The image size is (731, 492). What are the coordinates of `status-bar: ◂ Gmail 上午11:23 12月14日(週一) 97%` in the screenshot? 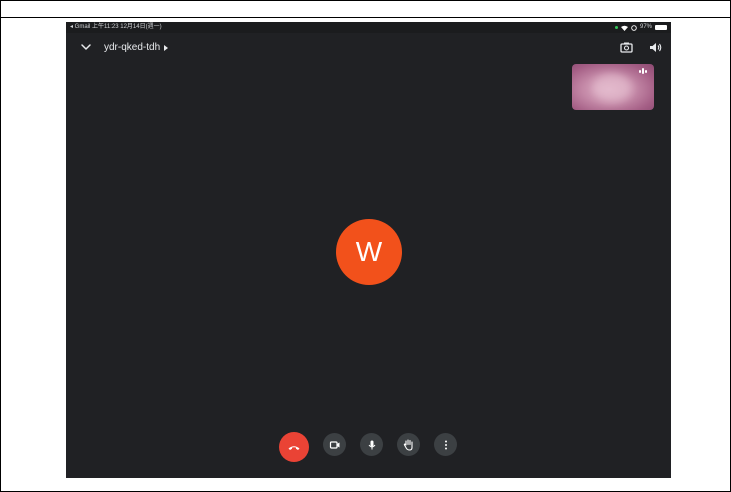 It's located at (368, 27).